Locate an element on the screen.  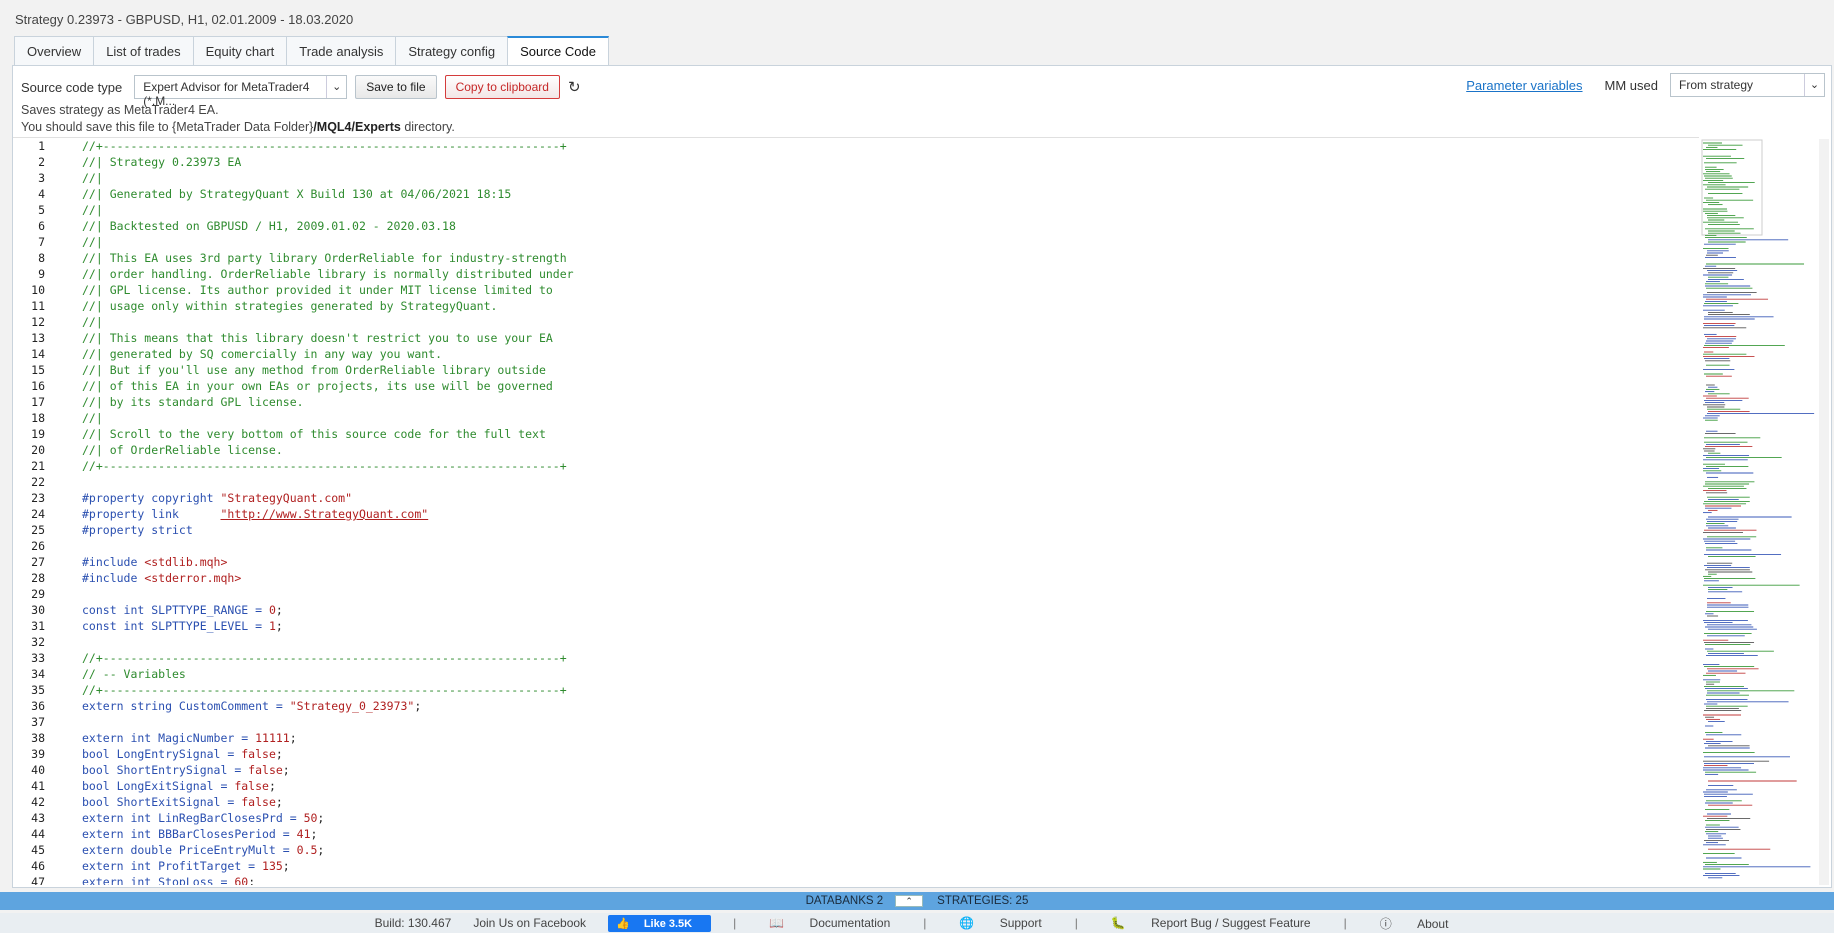
copy-to-clipboard-button: Copy to clipboard is located at coordinates (502, 87).